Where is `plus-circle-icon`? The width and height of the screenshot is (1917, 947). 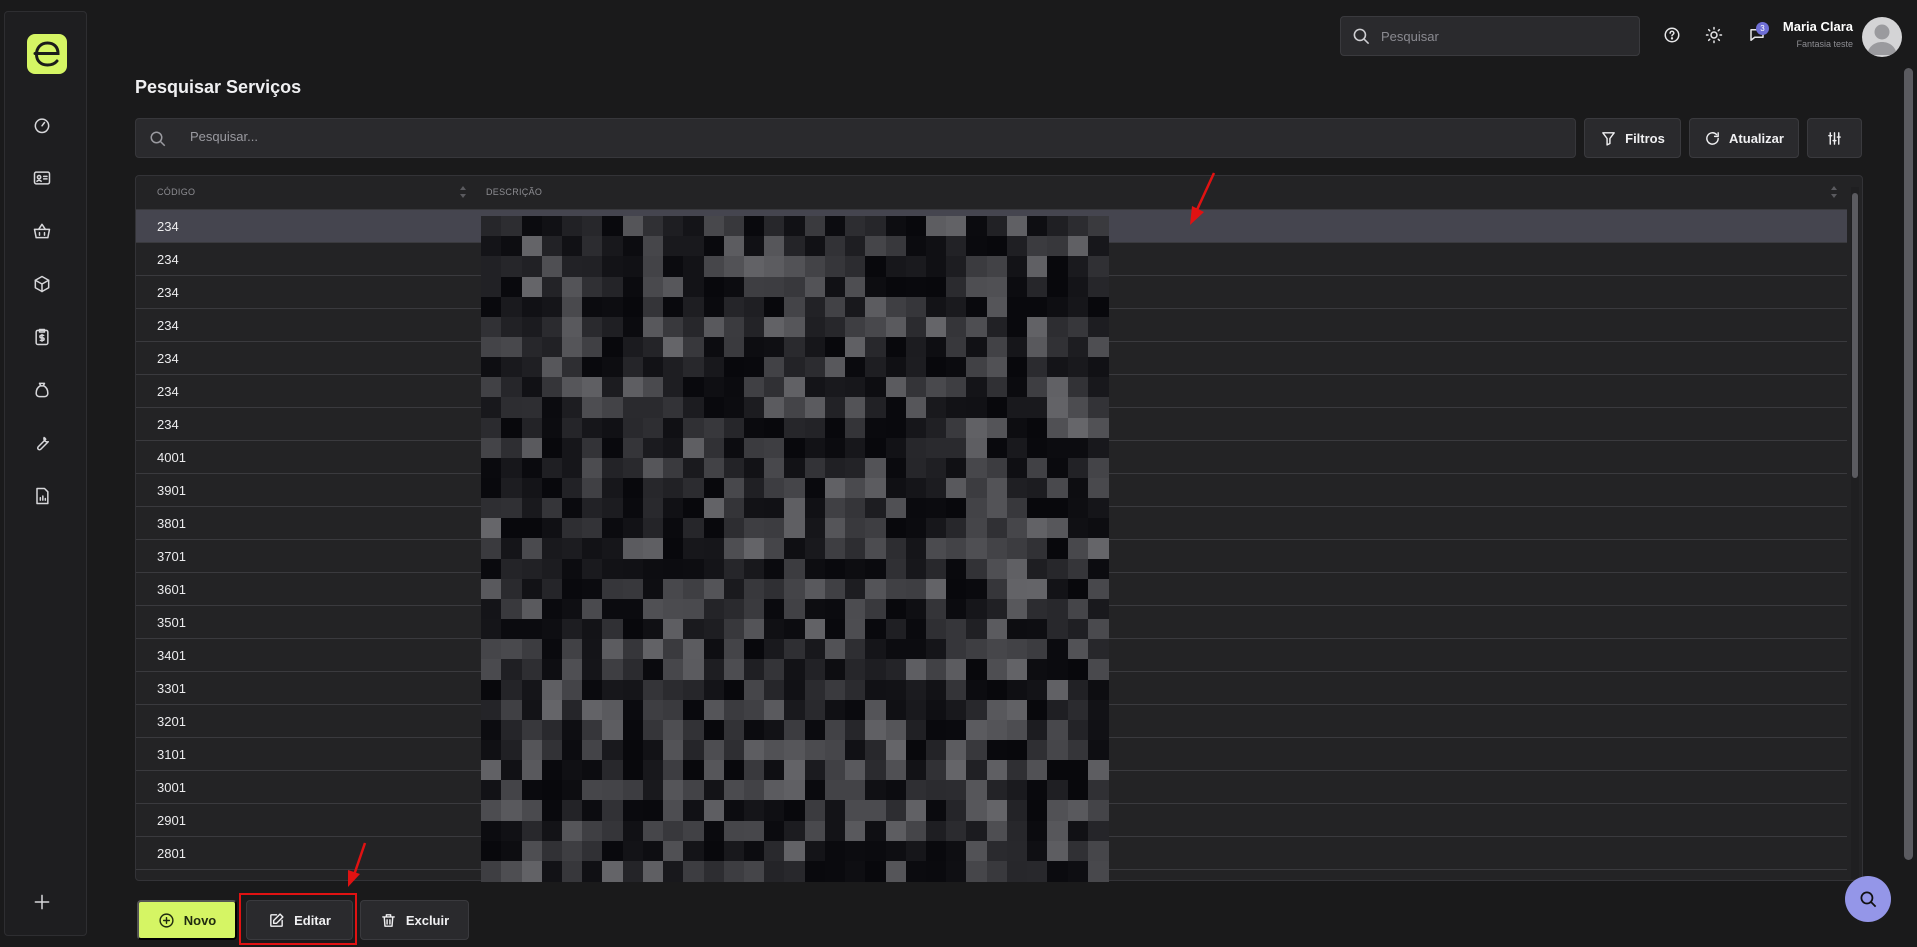 plus-circle-icon is located at coordinates (166, 920).